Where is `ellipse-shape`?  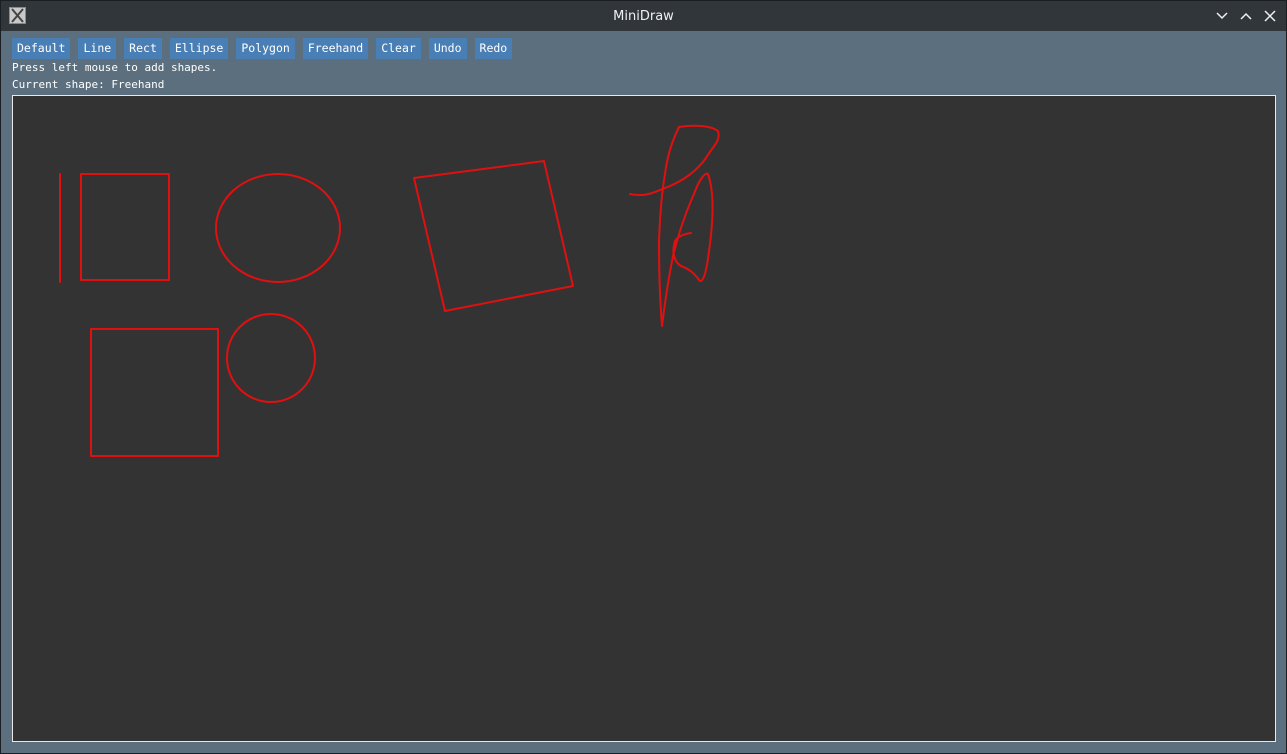
ellipse-shape is located at coordinates (278, 228).